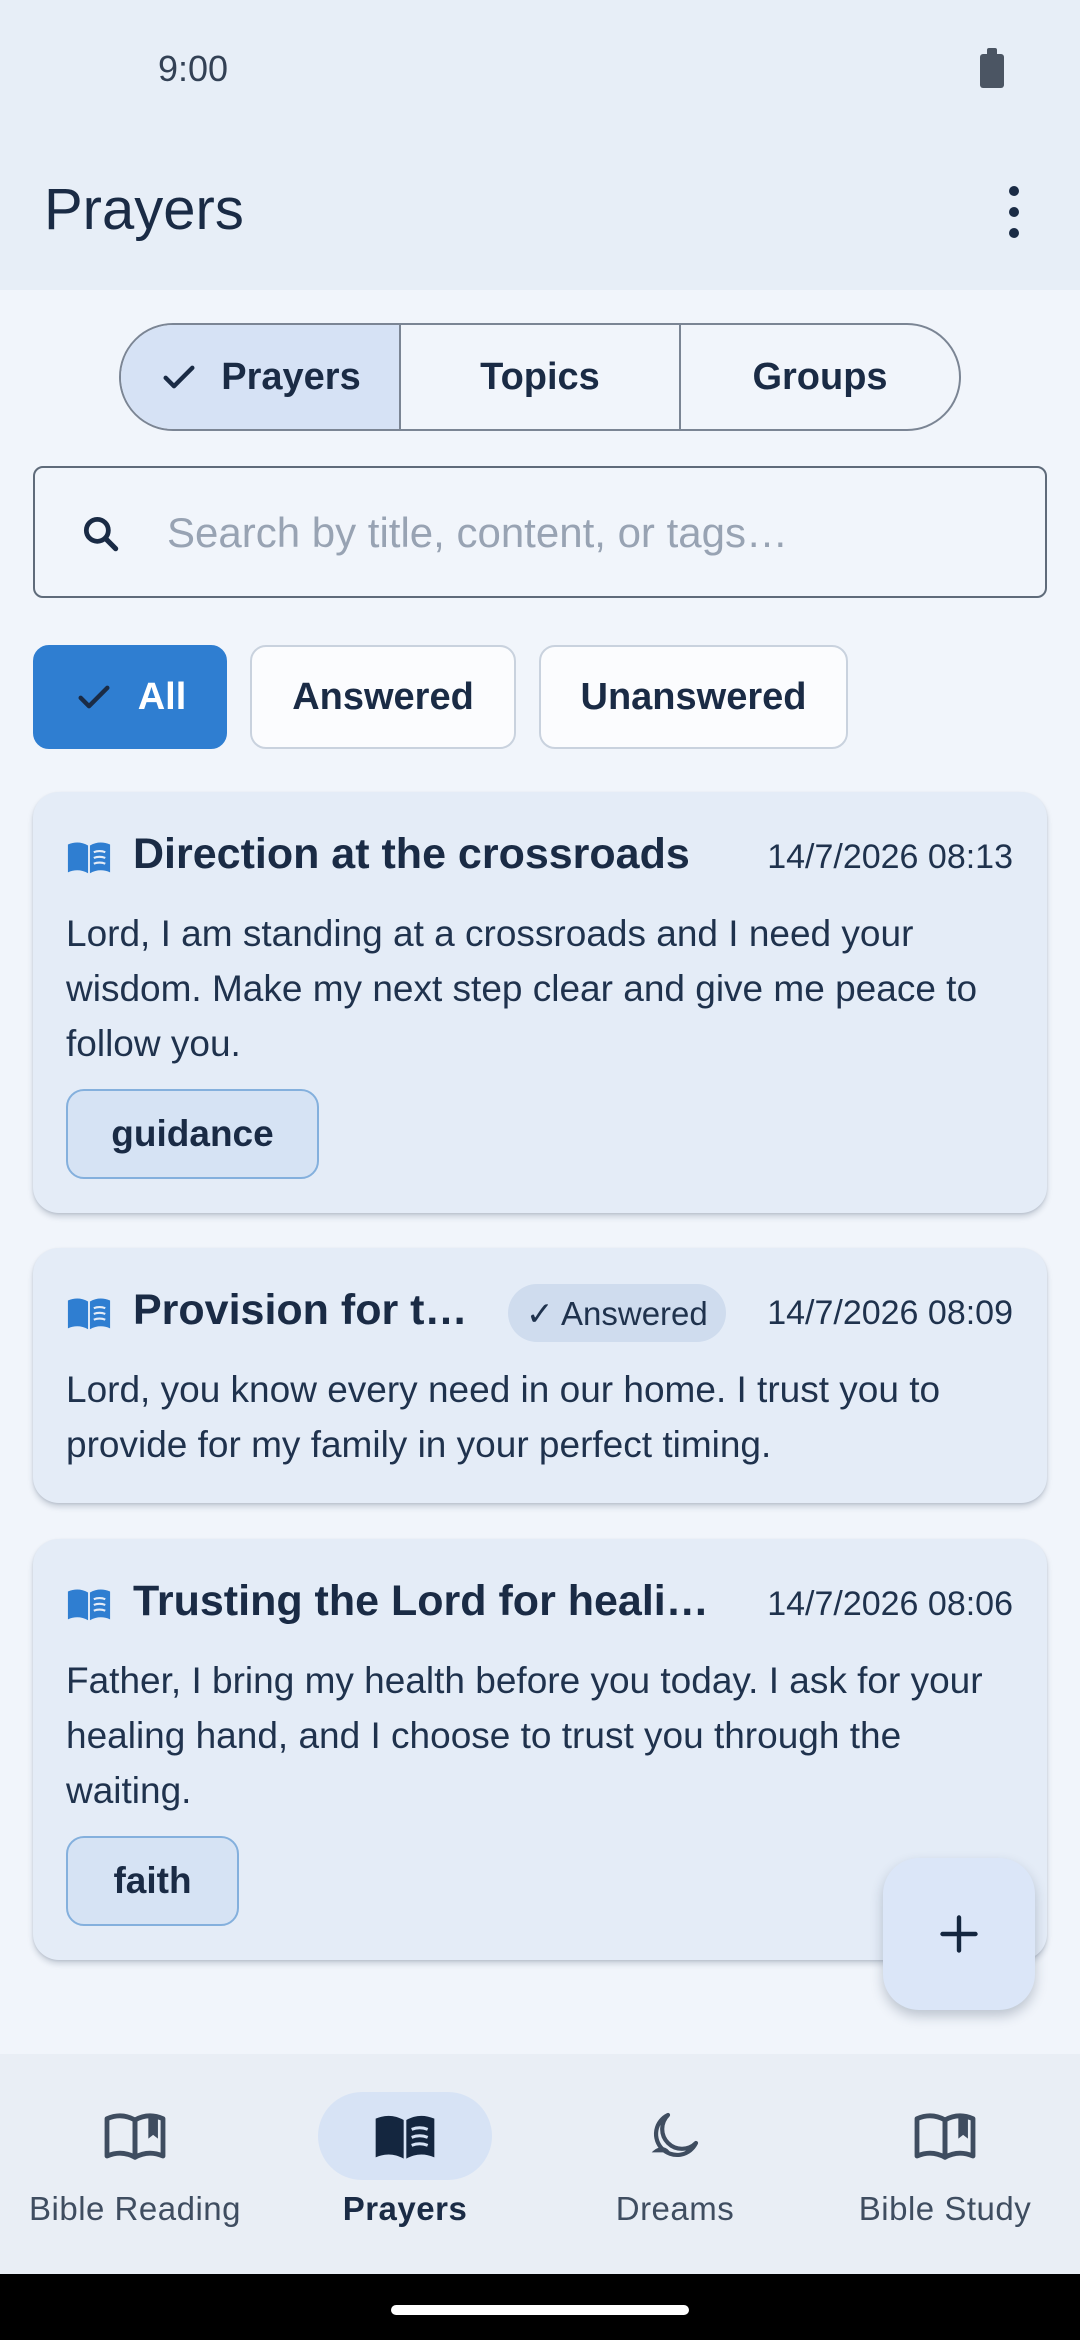  What do you see at coordinates (291, 376) in the screenshot?
I see `segment-label: Prayers` at bounding box center [291, 376].